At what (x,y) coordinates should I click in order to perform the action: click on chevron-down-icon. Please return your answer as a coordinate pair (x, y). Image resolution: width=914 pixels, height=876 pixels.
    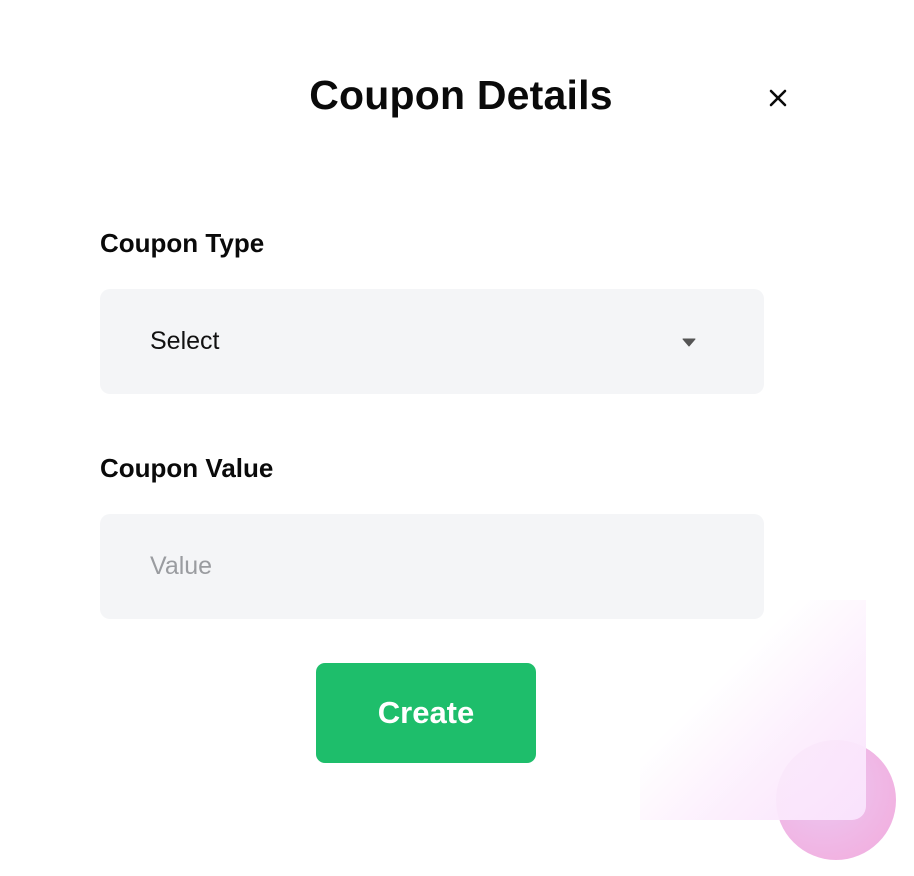
    Looking at the image, I should click on (689, 342).